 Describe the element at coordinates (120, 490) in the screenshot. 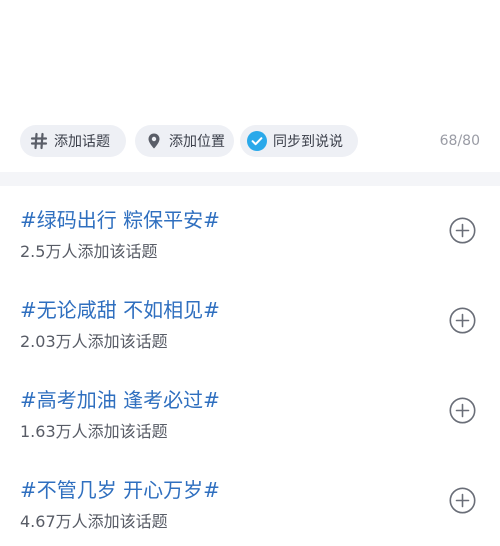

I see `topic-title: #不管几岁 开心万岁#` at that location.